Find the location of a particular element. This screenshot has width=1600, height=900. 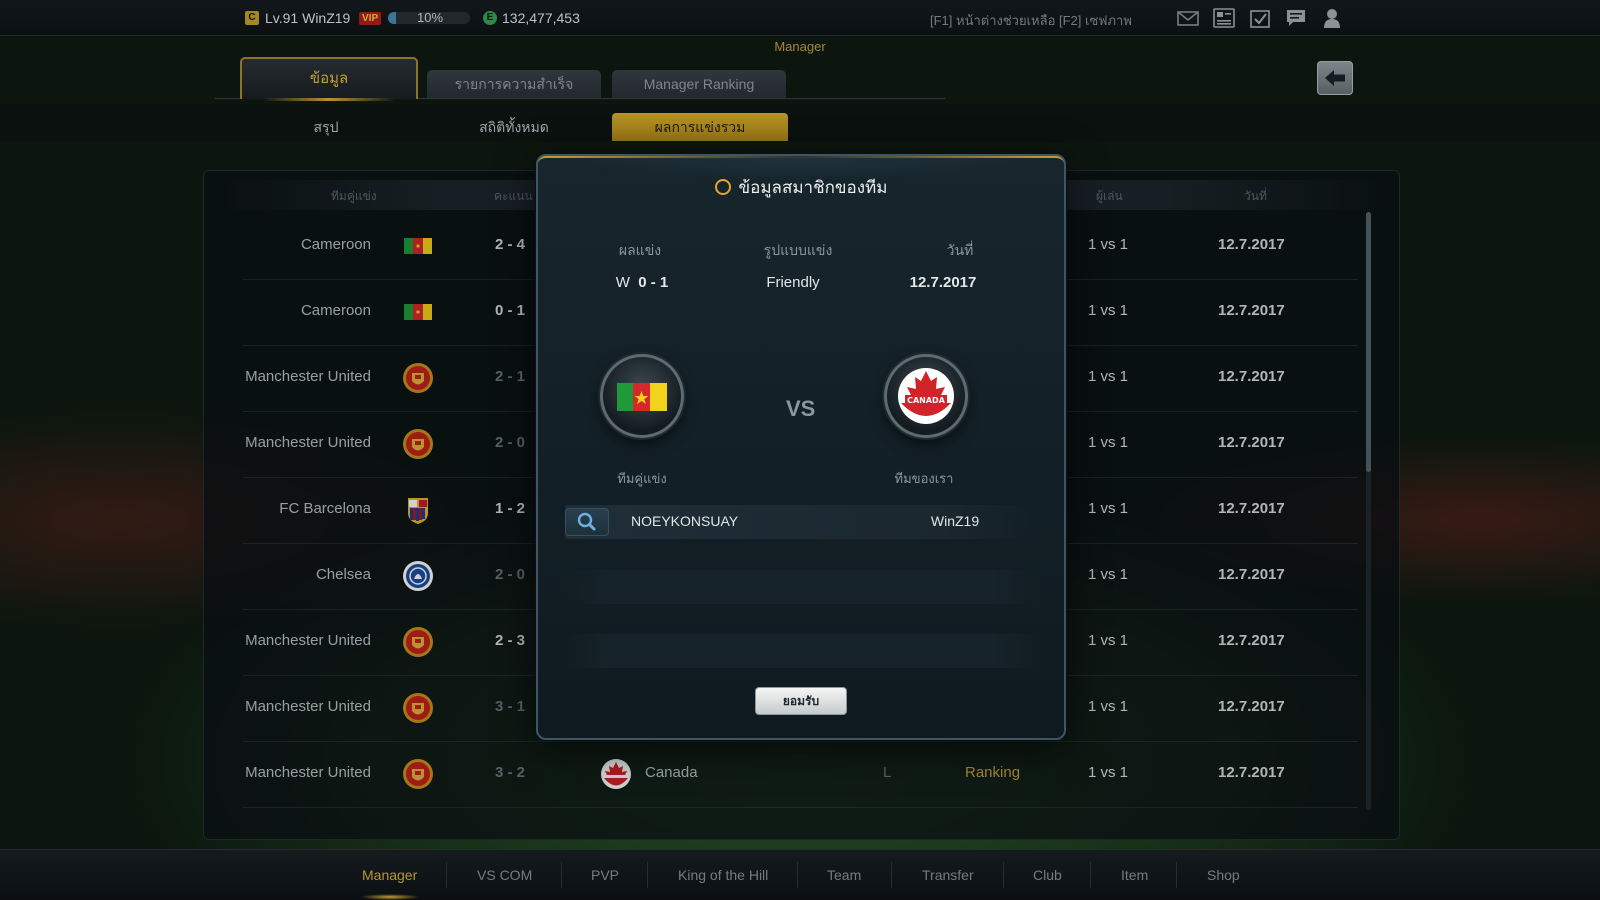

magnifier-icon is located at coordinates (722, 187).